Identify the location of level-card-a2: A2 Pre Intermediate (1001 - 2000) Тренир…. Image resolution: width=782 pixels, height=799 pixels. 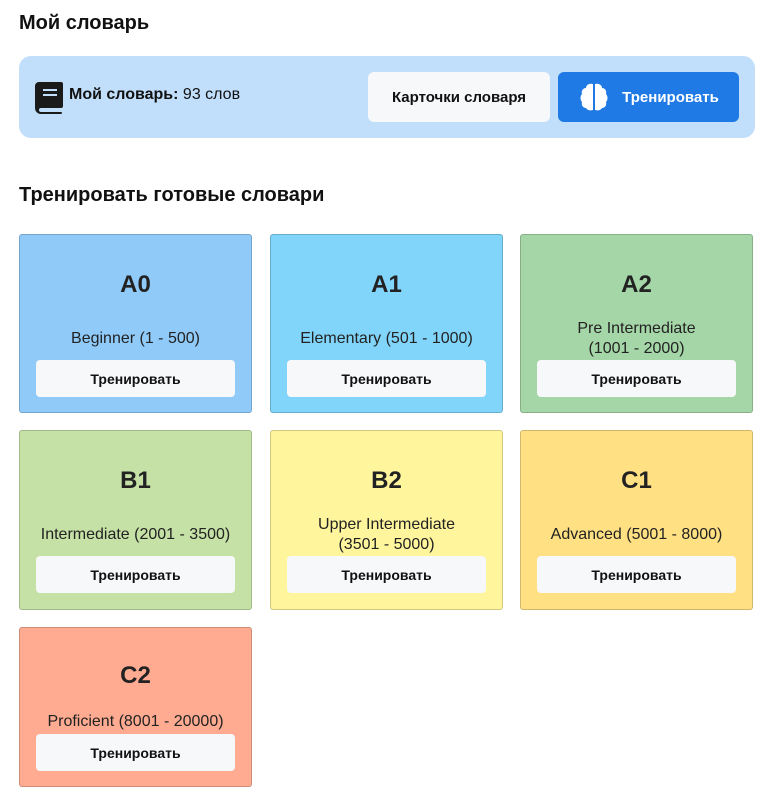
(636, 323).